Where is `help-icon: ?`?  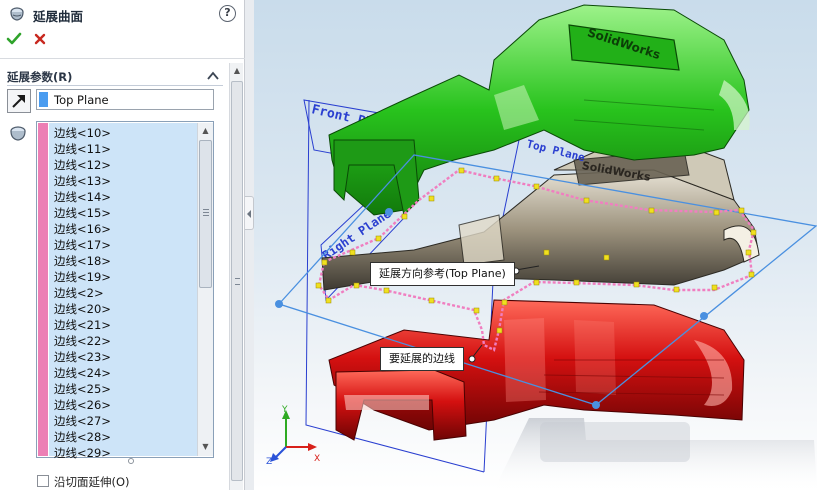 help-icon: ? is located at coordinates (227, 13).